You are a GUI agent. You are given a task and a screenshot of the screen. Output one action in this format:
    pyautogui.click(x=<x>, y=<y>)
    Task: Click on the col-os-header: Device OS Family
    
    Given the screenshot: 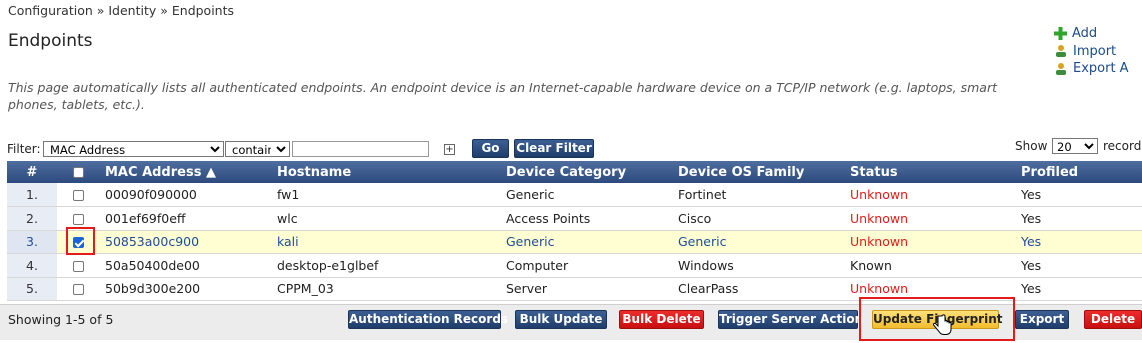 What is the action you would take?
    pyautogui.click(x=759, y=172)
    